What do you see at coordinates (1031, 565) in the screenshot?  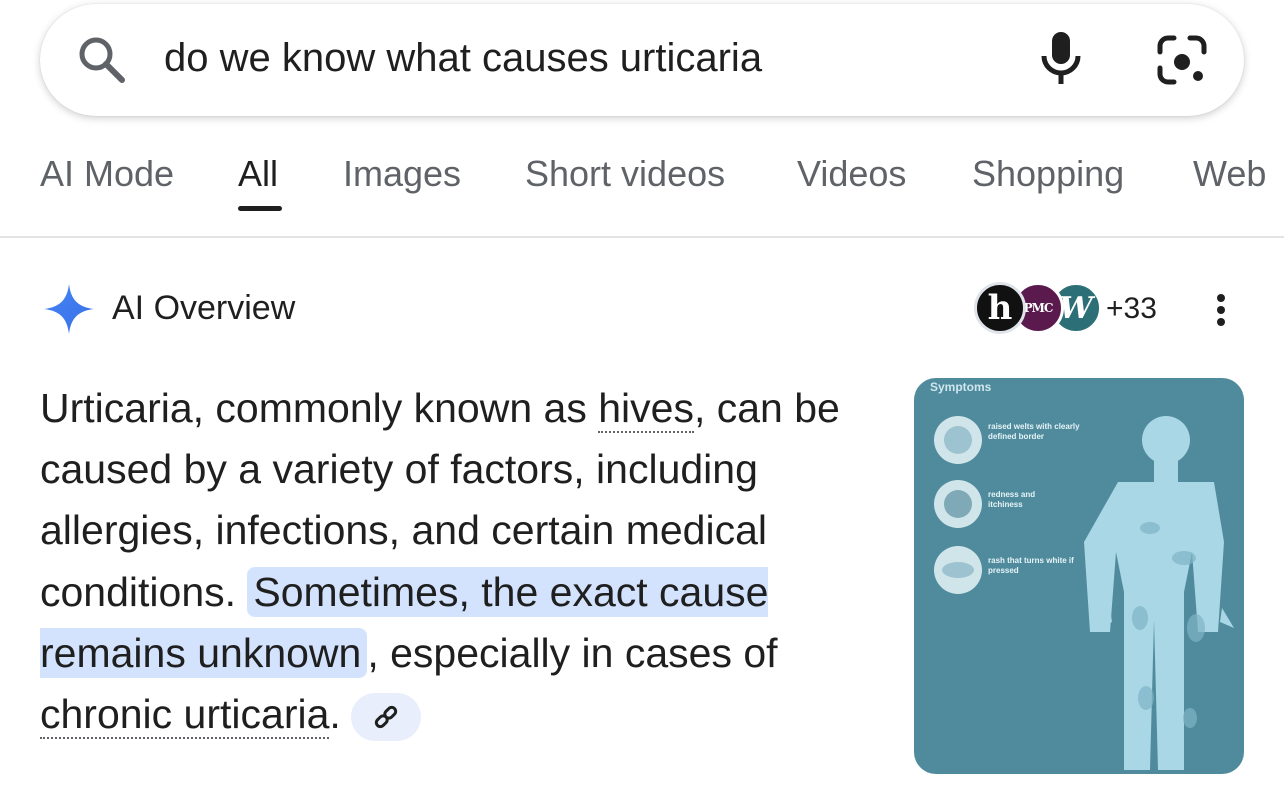 I see `image-label: rash that turns white if pressed` at bounding box center [1031, 565].